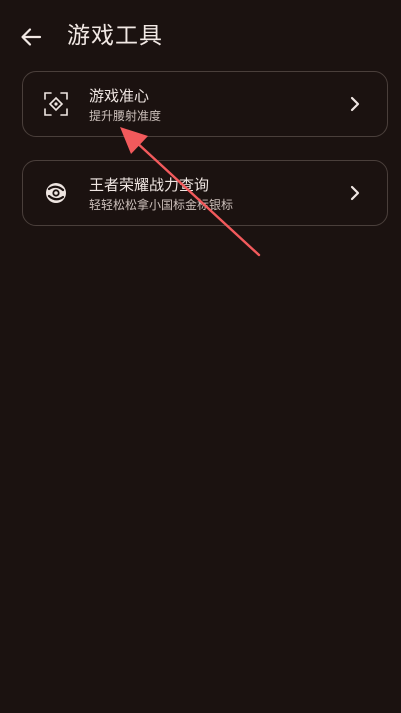  I want to click on tool-item-hok-power-query: 王者荣耀战力查询 轻轻松松拿小国标金标银标, so click(205, 193).